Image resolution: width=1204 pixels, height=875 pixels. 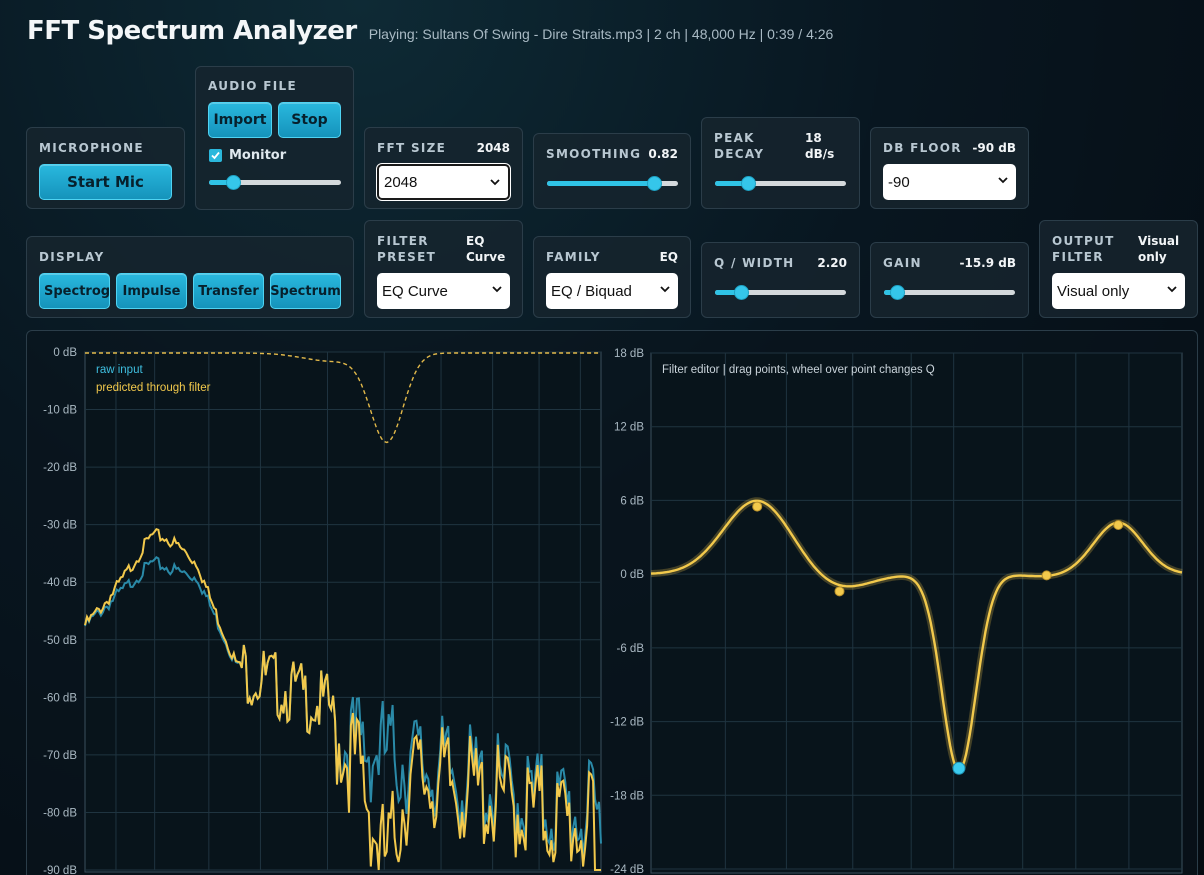 I want to click on output-filter-label-line2: FILTER, so click(x=1078, y=257).